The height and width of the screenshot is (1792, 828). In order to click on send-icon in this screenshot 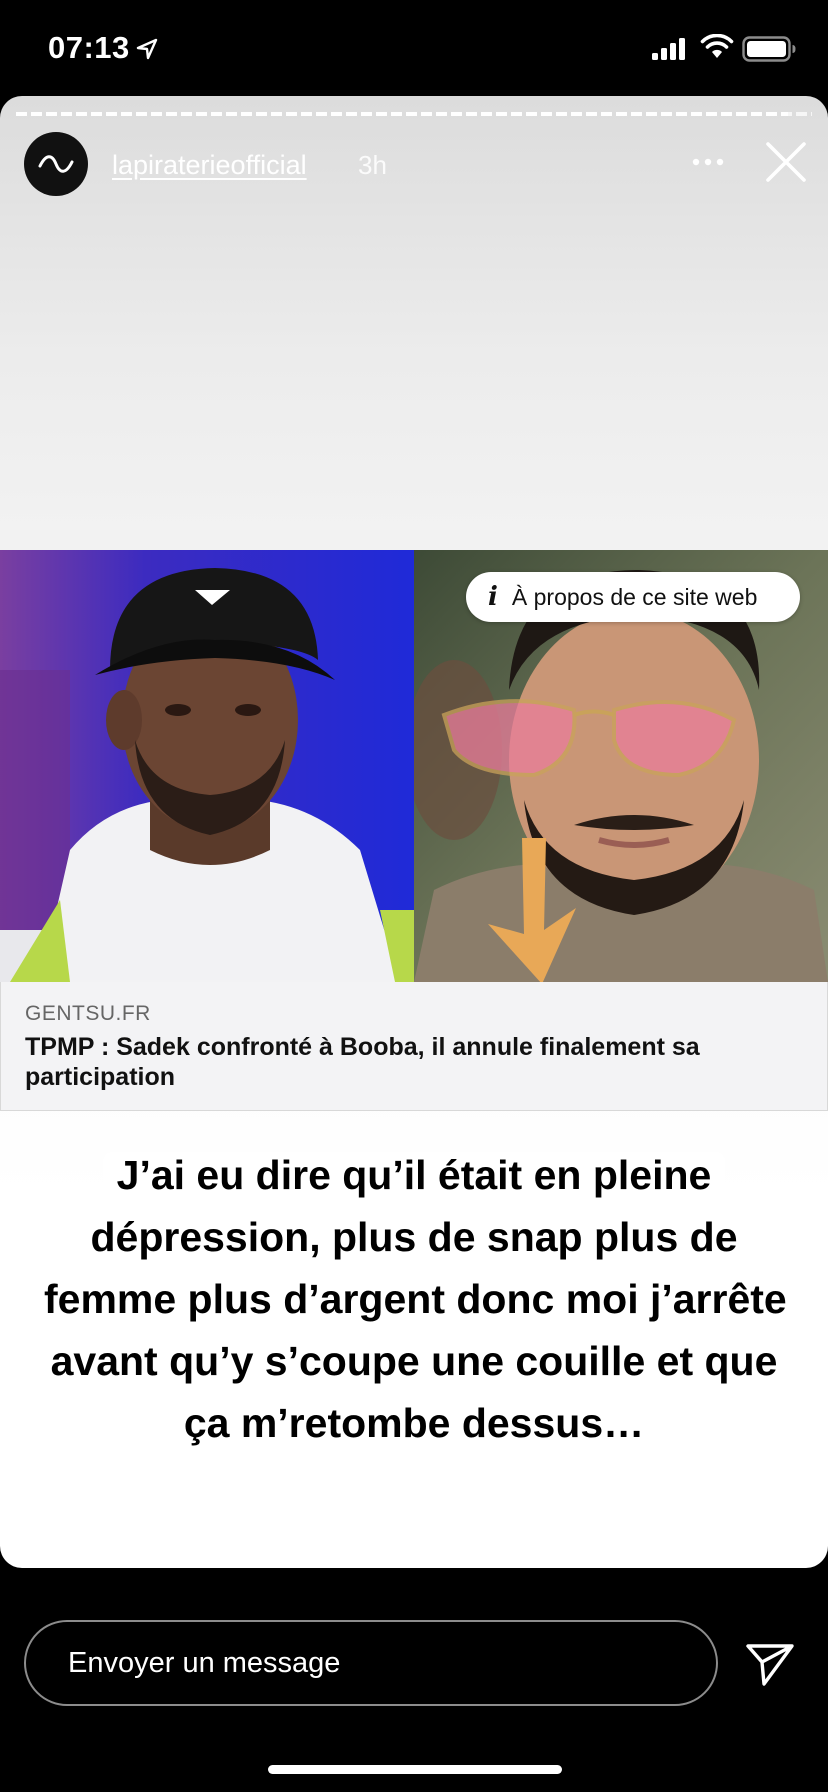, I will do `click(770, 1664)`.